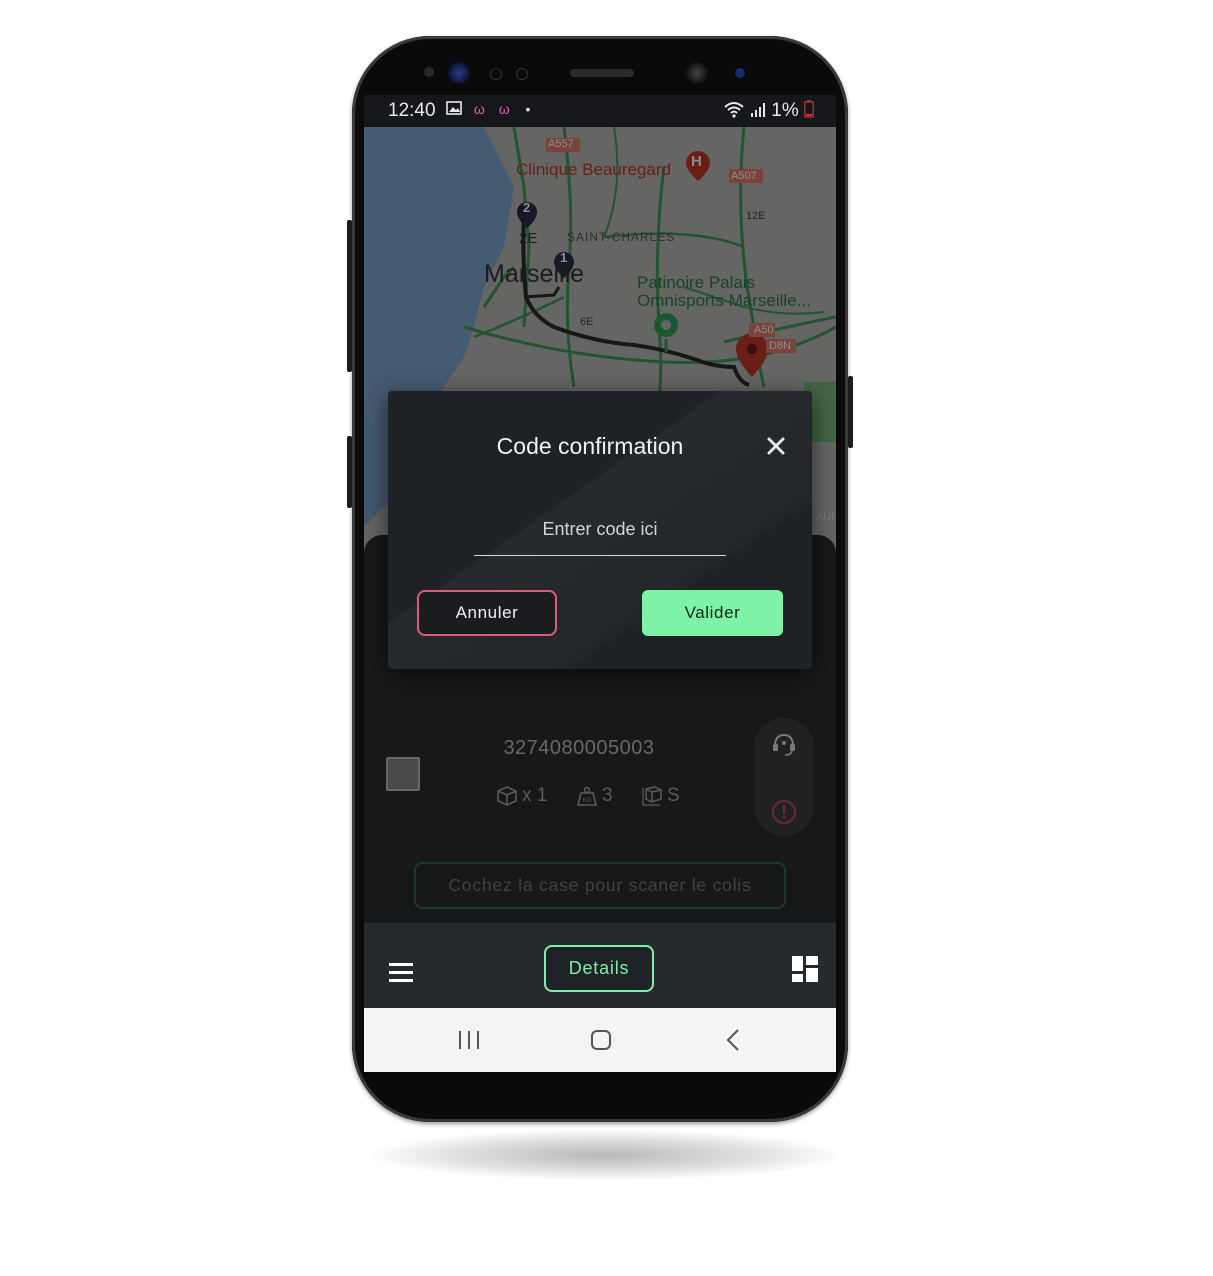 This screenshot has height=1276, width=1213. I want to click on iris-scanner, so click(459, 73).